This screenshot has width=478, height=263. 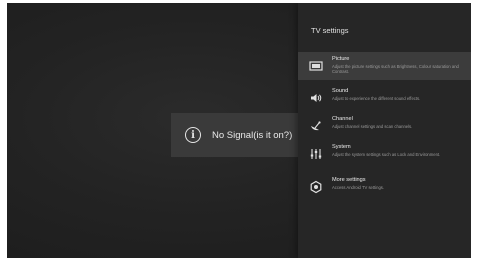 What do you see at coordinates (341, 59) in the screenshot?
I see `settings-item-title: Picture` at bounding box center [341, 59].